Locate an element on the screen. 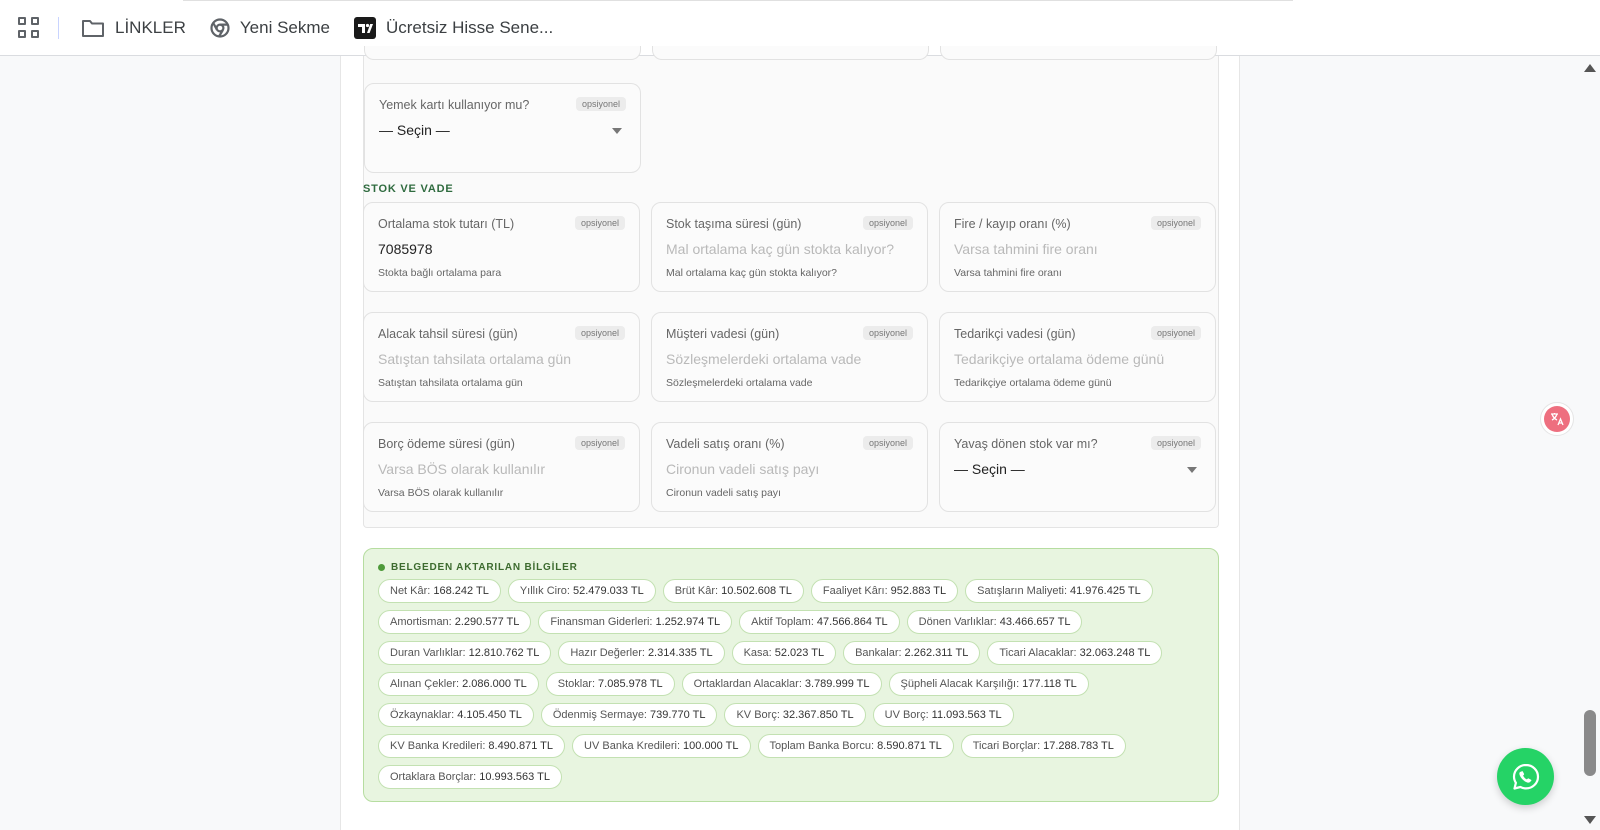 The height and width of the screenshot is (830, 1600). tradingview-icon is located at coordinates (364, 27).